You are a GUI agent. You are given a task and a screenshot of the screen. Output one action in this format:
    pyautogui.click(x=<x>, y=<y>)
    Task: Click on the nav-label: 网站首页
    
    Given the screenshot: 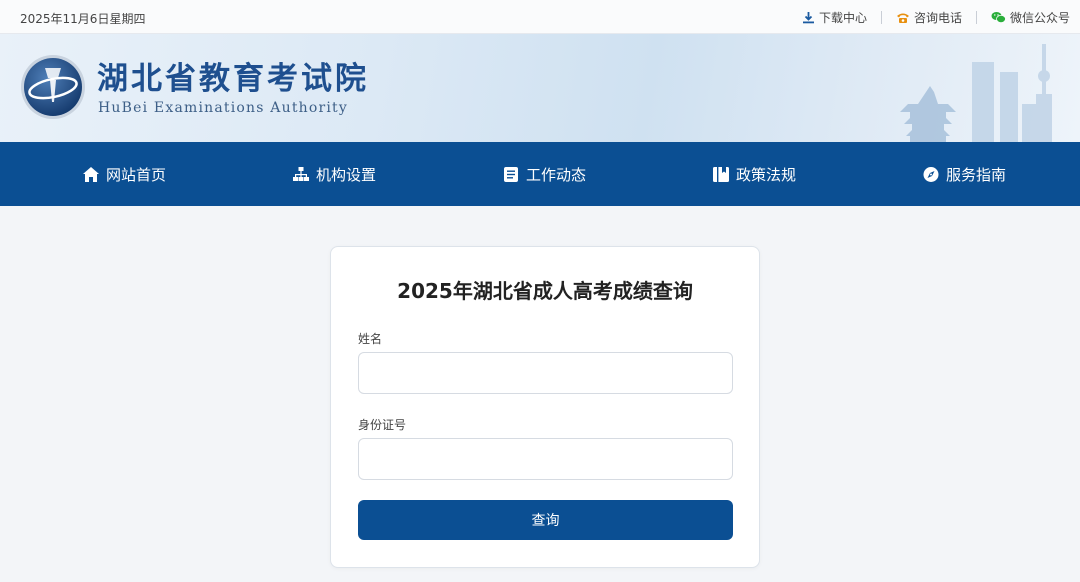 What is the action you would take?
    pyautogui.click(x=136, y=174)
    